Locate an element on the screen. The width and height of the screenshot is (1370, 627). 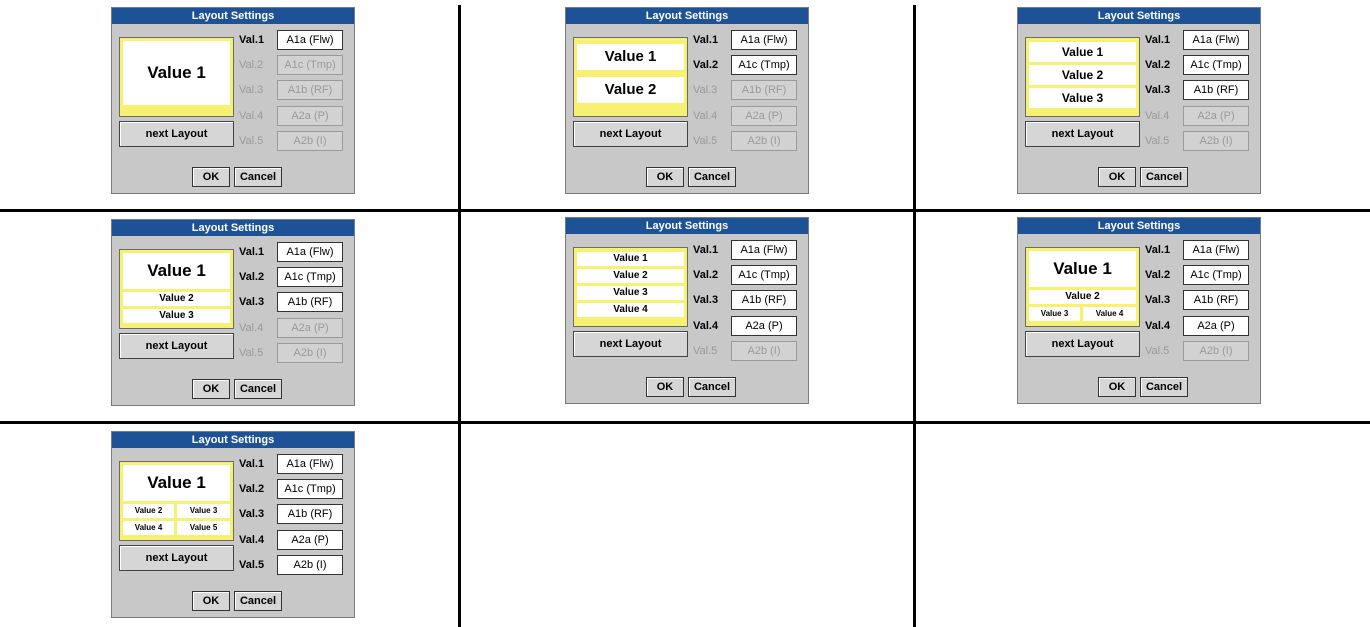
layout-preview: Value 1 Value 2 Value 3 Value 4 is located at coordinates (1082, 287).